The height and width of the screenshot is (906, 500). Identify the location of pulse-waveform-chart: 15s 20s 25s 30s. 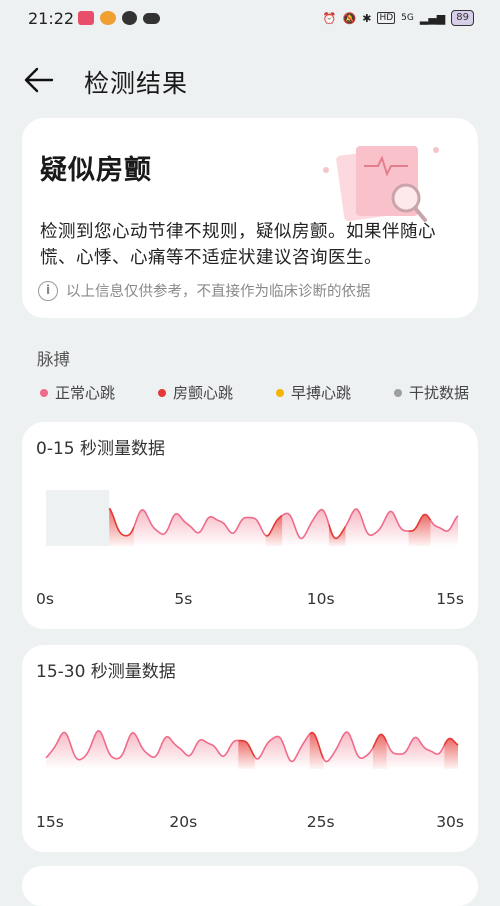
(250, 780).